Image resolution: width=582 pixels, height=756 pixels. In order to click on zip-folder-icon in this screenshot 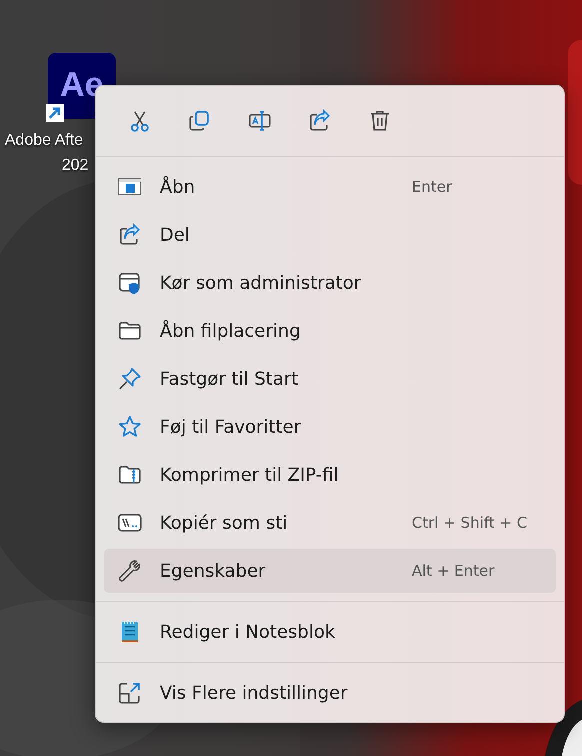, I will do `click(130, 475)`.